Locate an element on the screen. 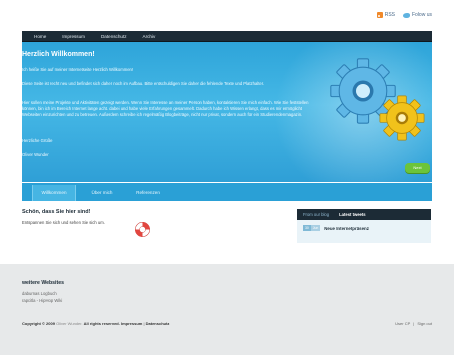  blog-post-item: 30 Jun Neue Internetpräsenz is located at coordinates (364, 228).